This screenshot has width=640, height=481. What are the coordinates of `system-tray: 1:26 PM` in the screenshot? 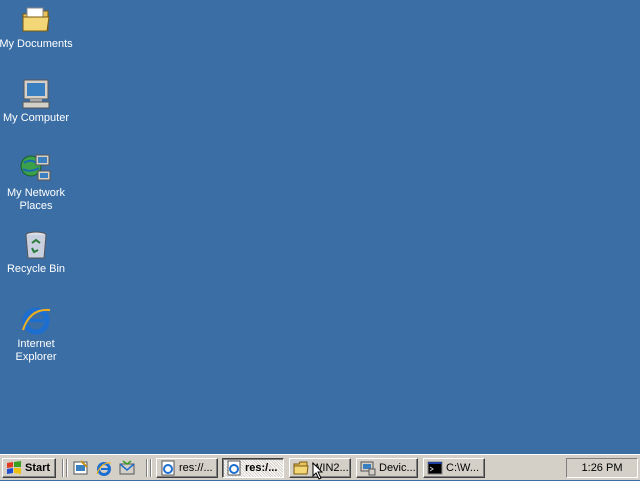 It's located at (602, 468).